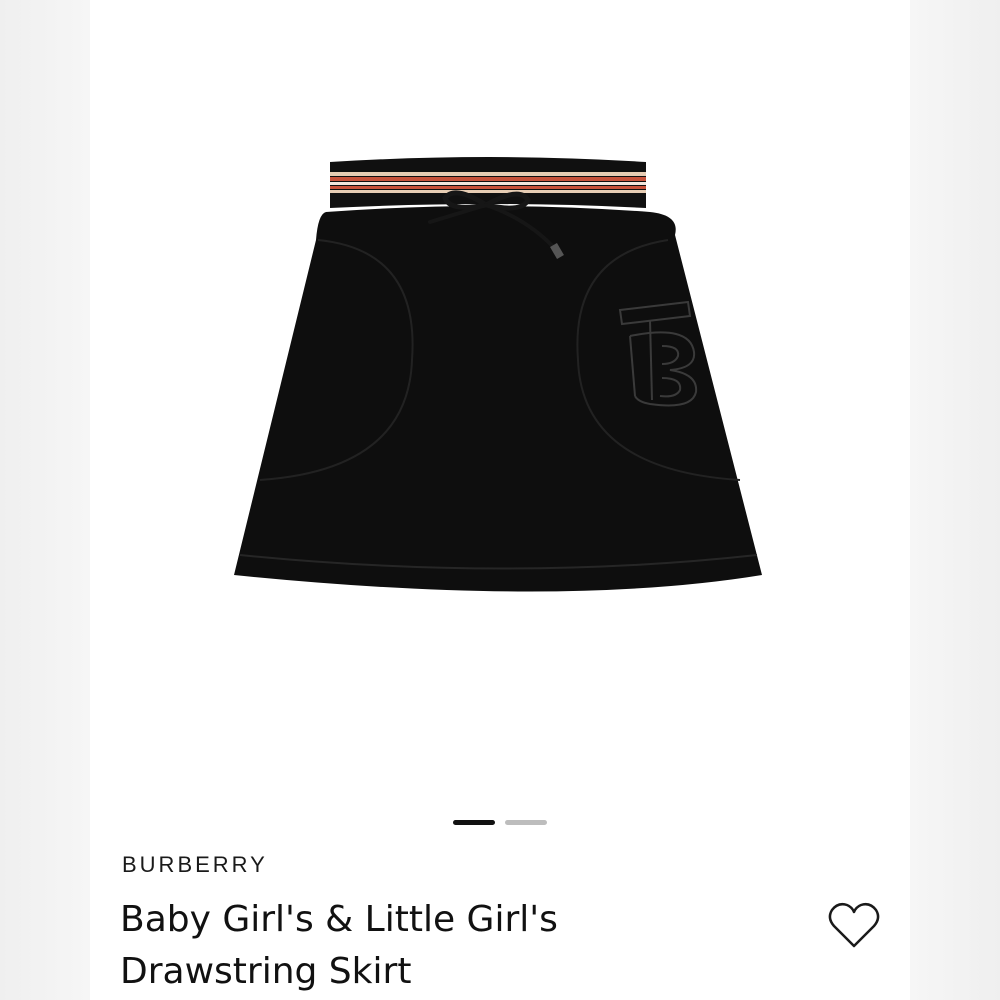 The height and width of the screenshot is (1000, 1000). I want to click on heart-outline-icon, so click(854, 925).